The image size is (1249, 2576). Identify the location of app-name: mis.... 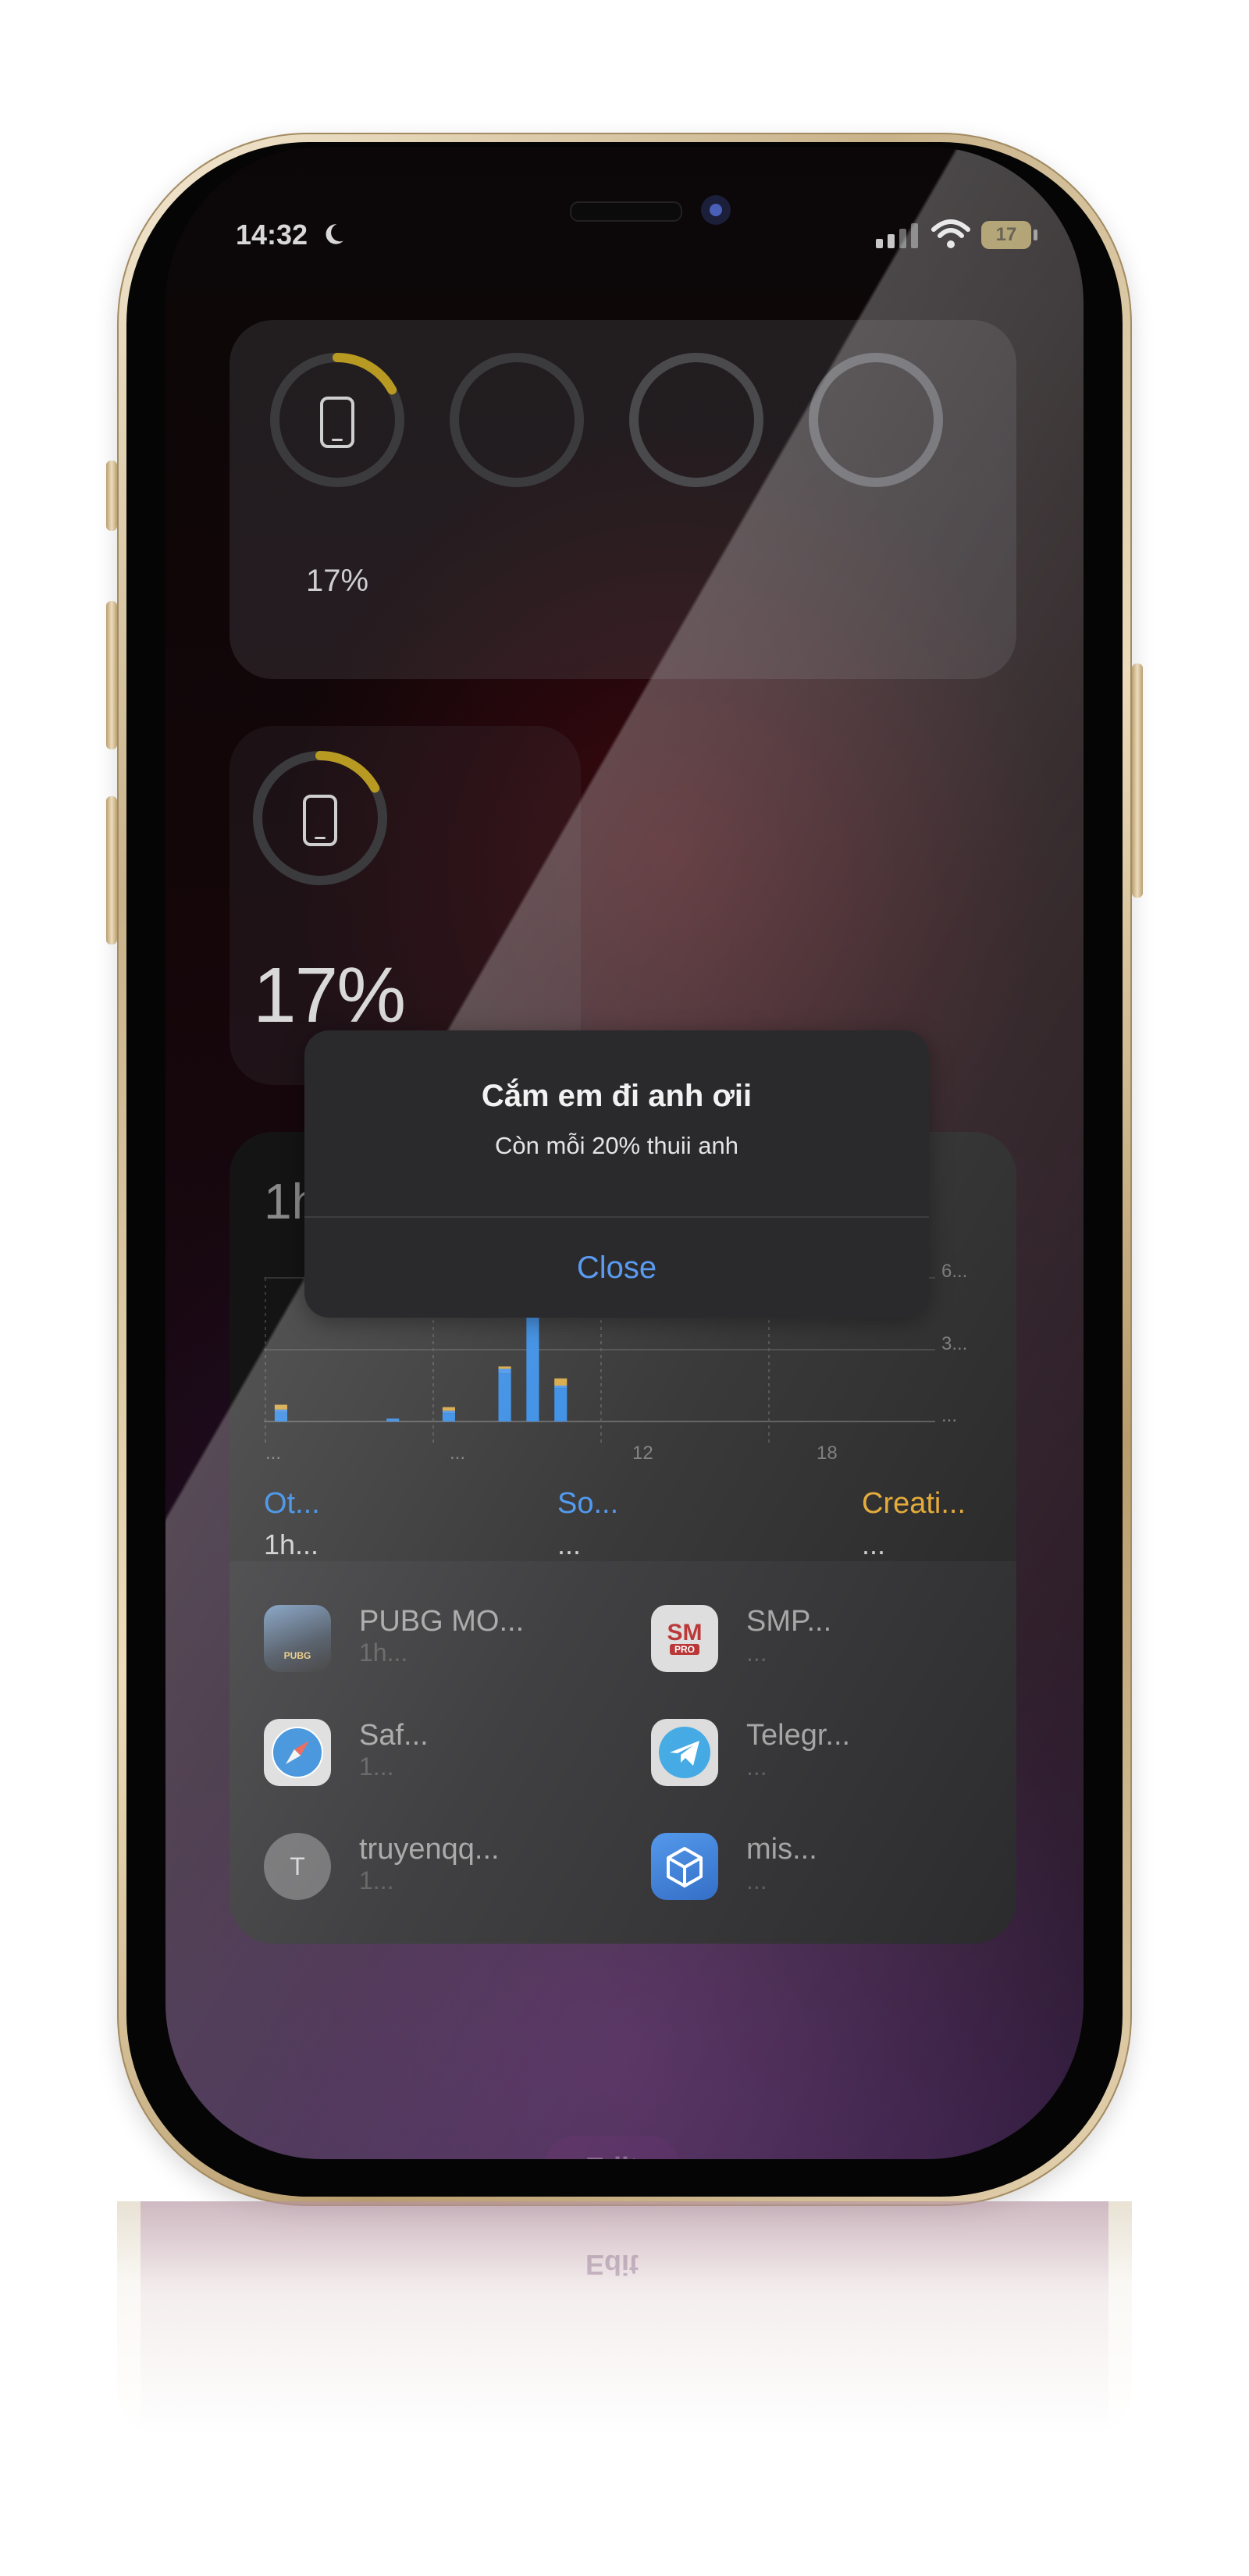
(781, 1849).